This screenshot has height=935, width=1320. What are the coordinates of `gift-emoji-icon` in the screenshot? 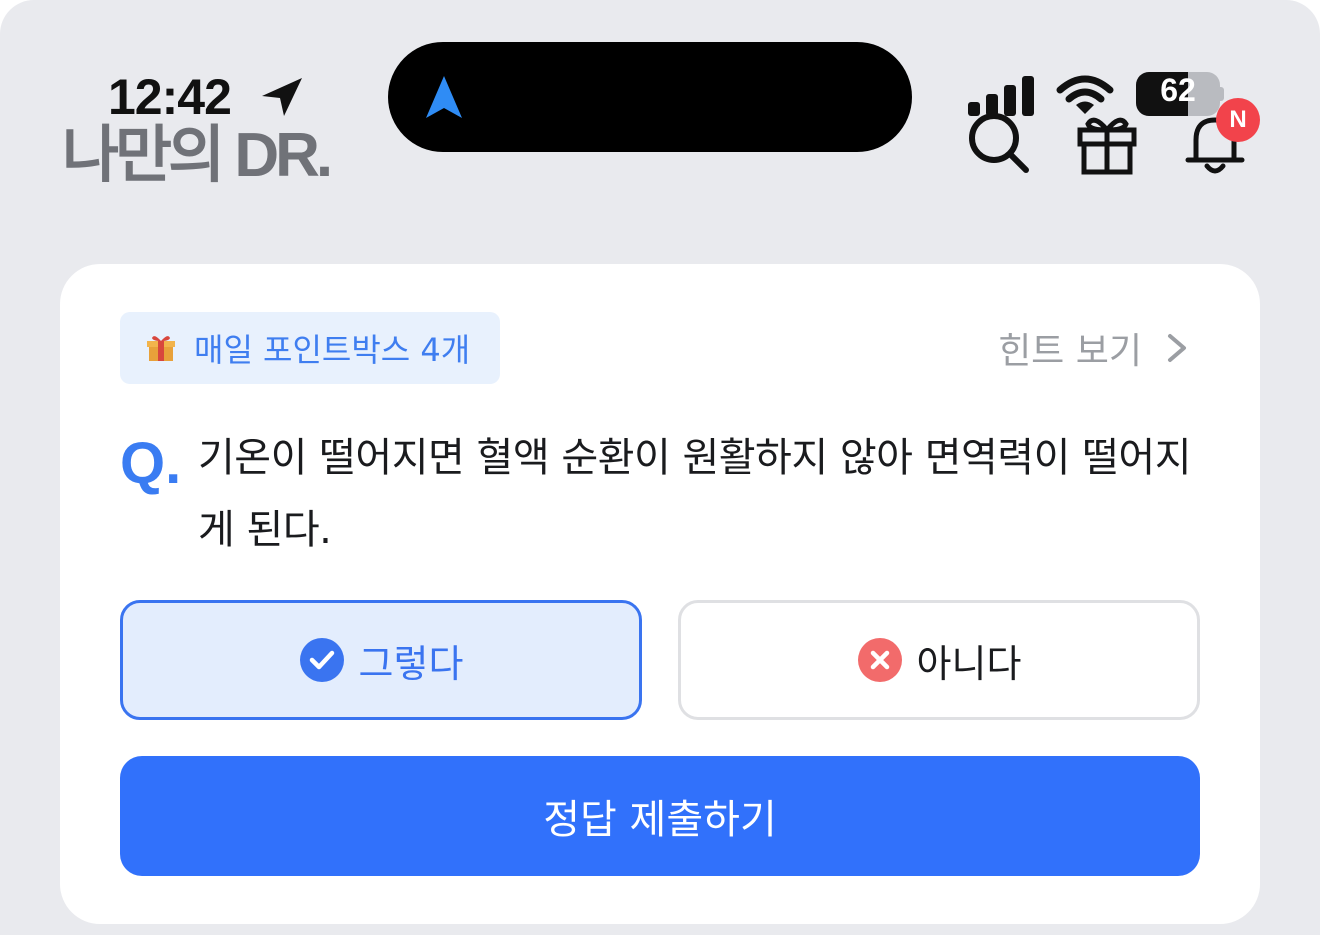 It's located at (161, 348).